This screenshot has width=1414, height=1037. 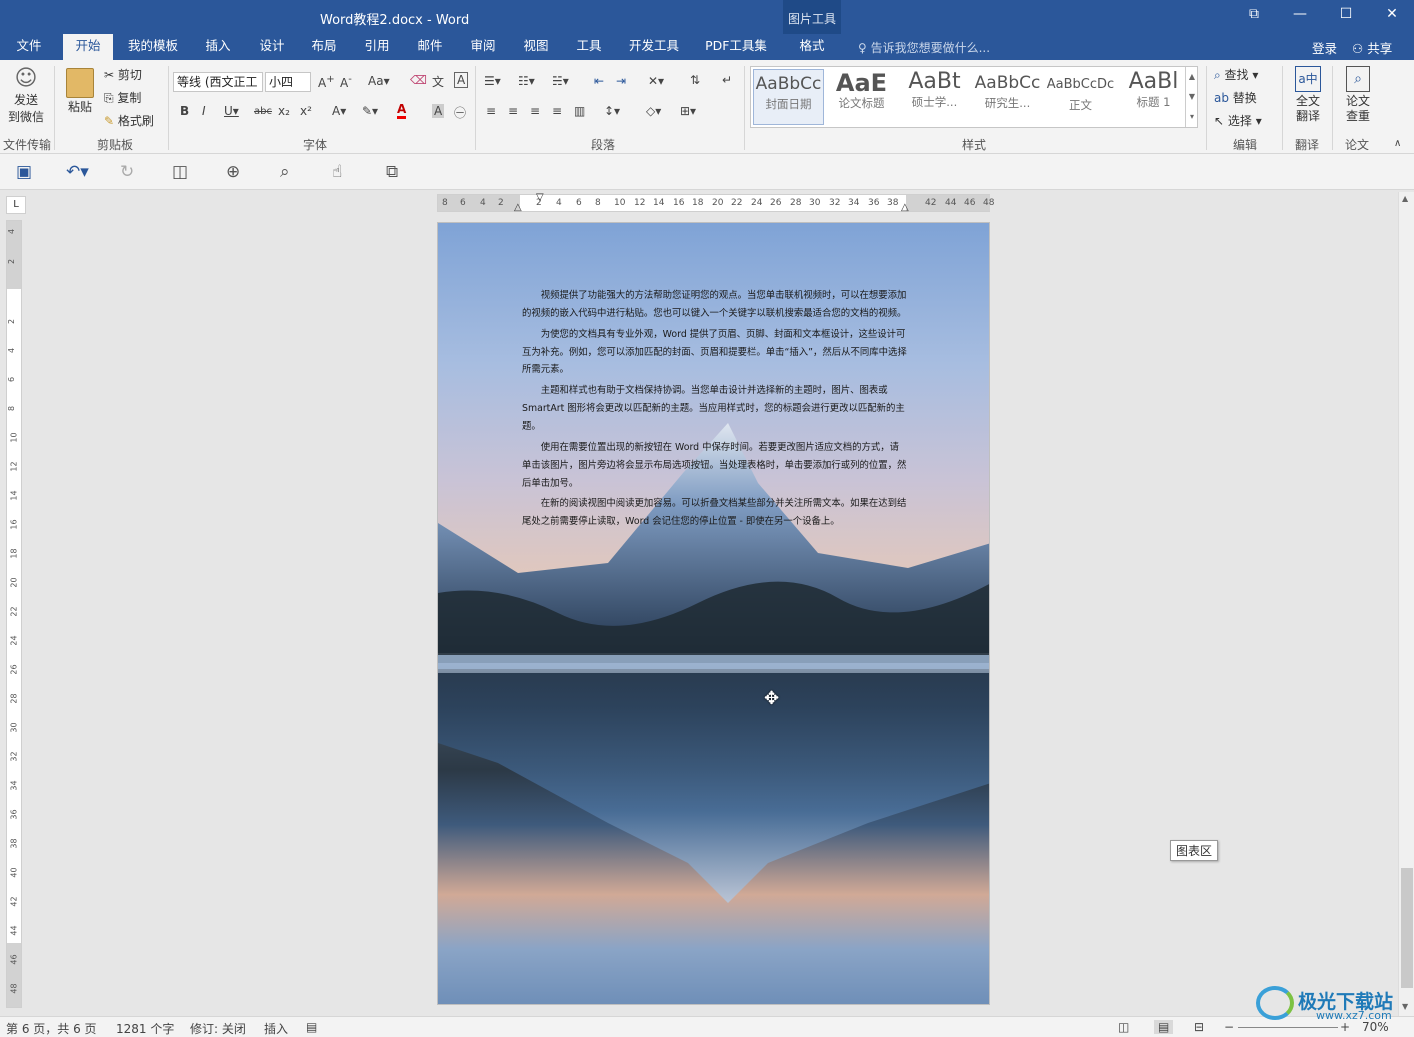 I want to click on style-paper-title: AaE 论文标题, so click(x=861, y=97).